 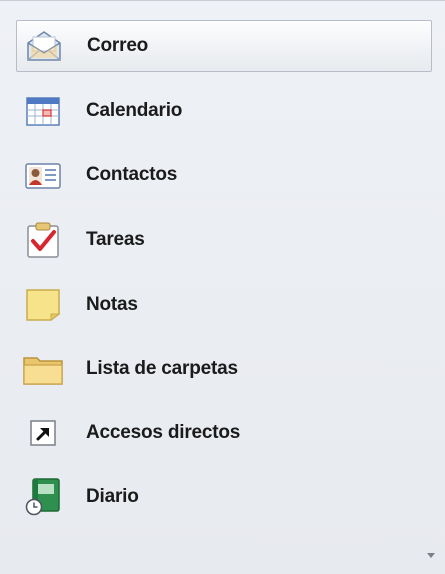 I want to click on nav-item-label: Contactos, so click(x=132, y=174).